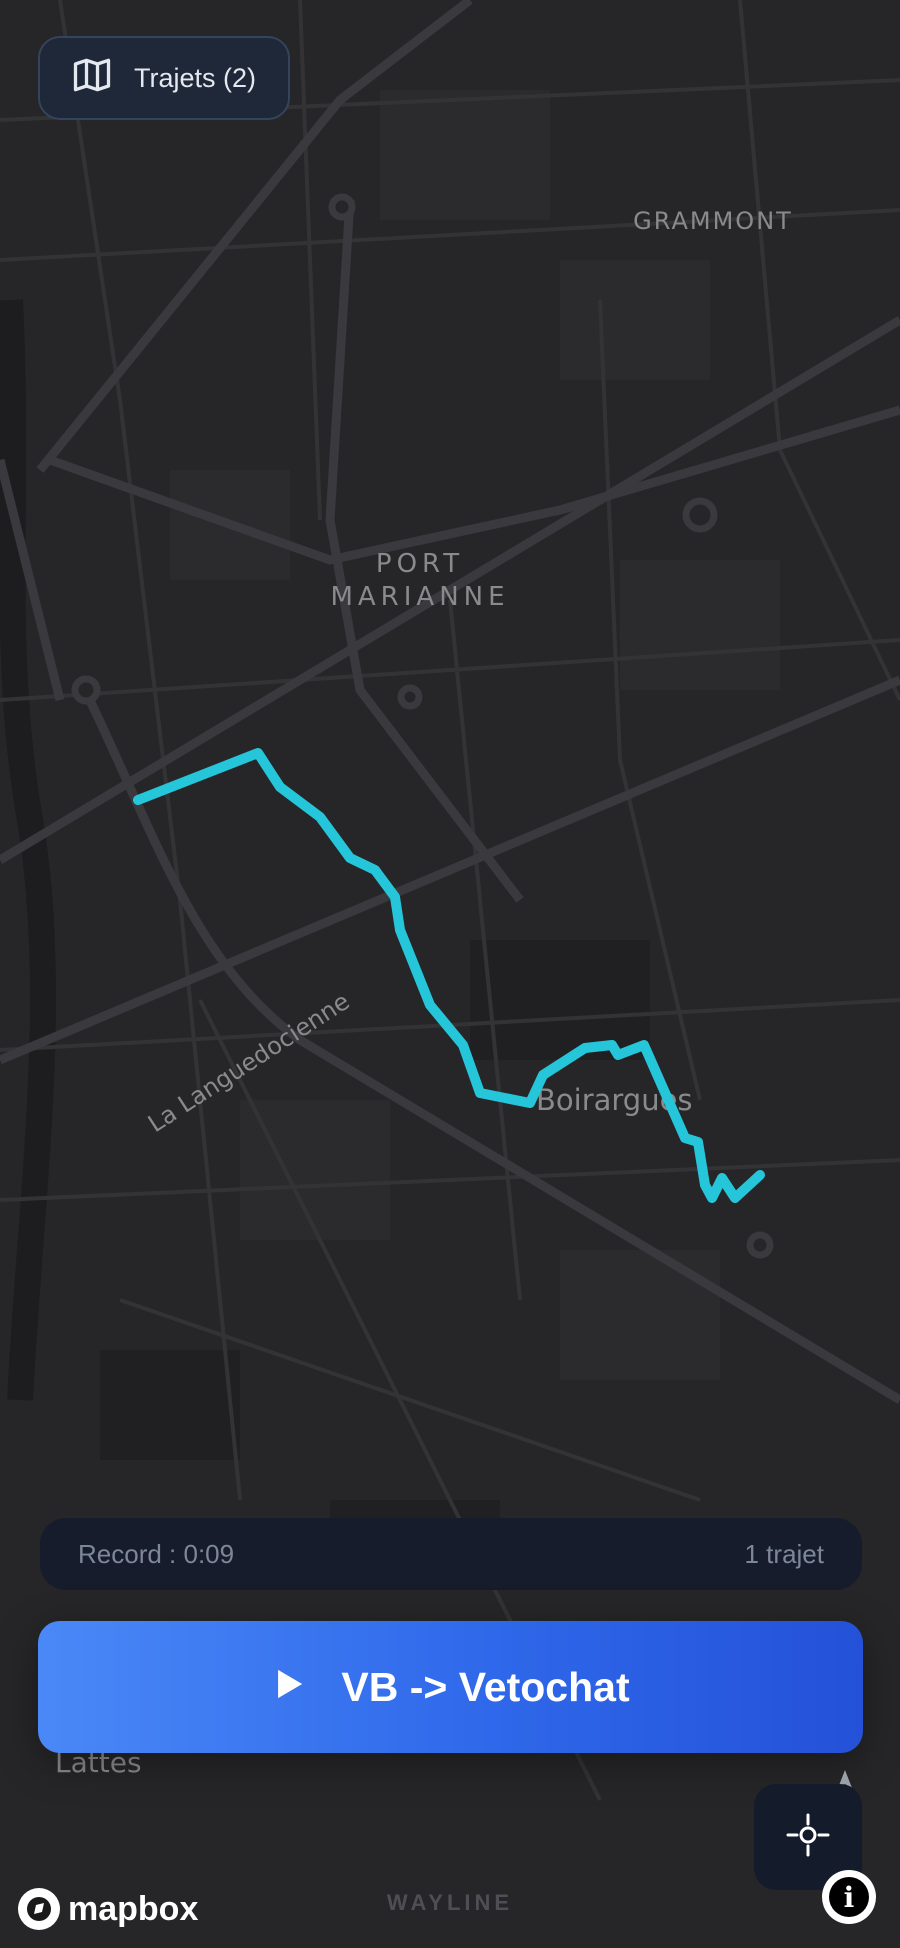 This screenshot has height=1948, width=900. What do you see at coordinates (288, 1687) in the screenshot?
I see `play-icon` at bounding box center [288, 1687].